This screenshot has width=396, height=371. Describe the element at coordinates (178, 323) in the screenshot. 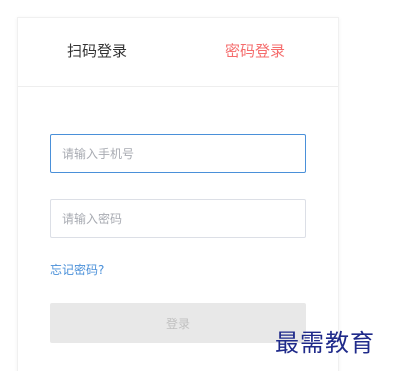

I see `login-button: 登录` at that location.